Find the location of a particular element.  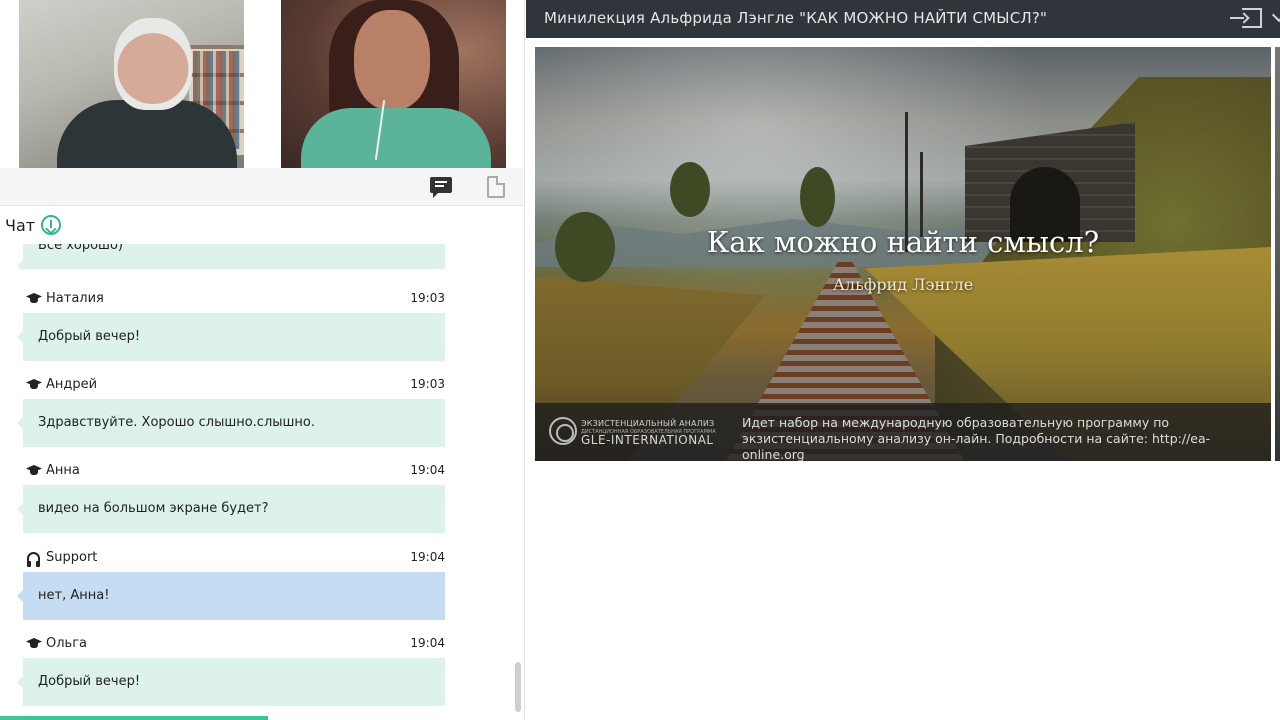

message-header: Наталия 19:03 is located at coordinates (234, 300).